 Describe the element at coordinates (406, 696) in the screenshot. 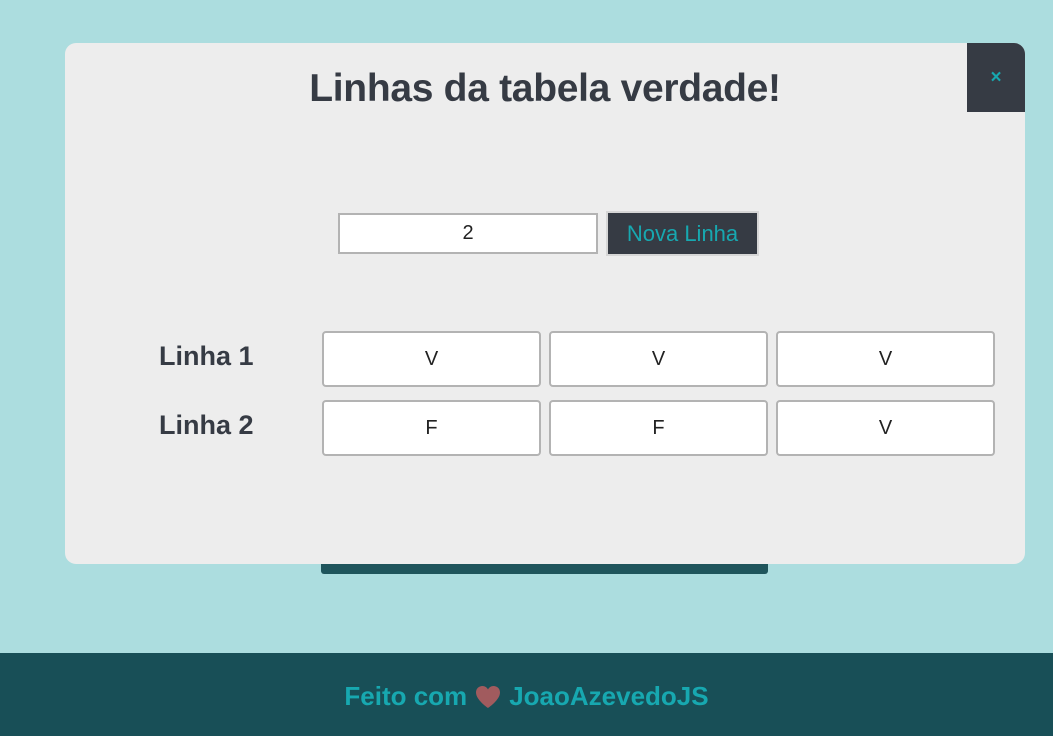

I see `footer-text: Feito com` at that location.